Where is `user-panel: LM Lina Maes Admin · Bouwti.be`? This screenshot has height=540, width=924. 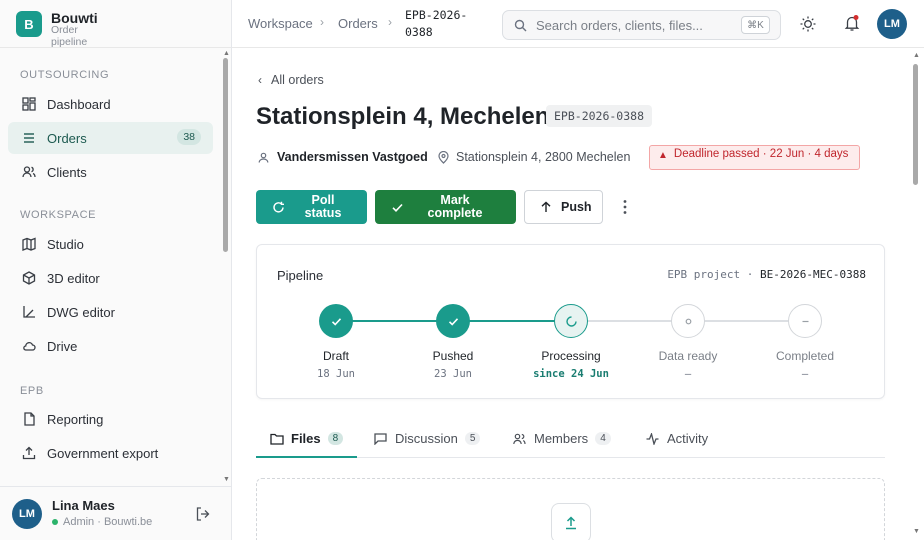 user-panel: LM Lina Maes Admin · Bouwti.be is located at coordinates (115, 513).